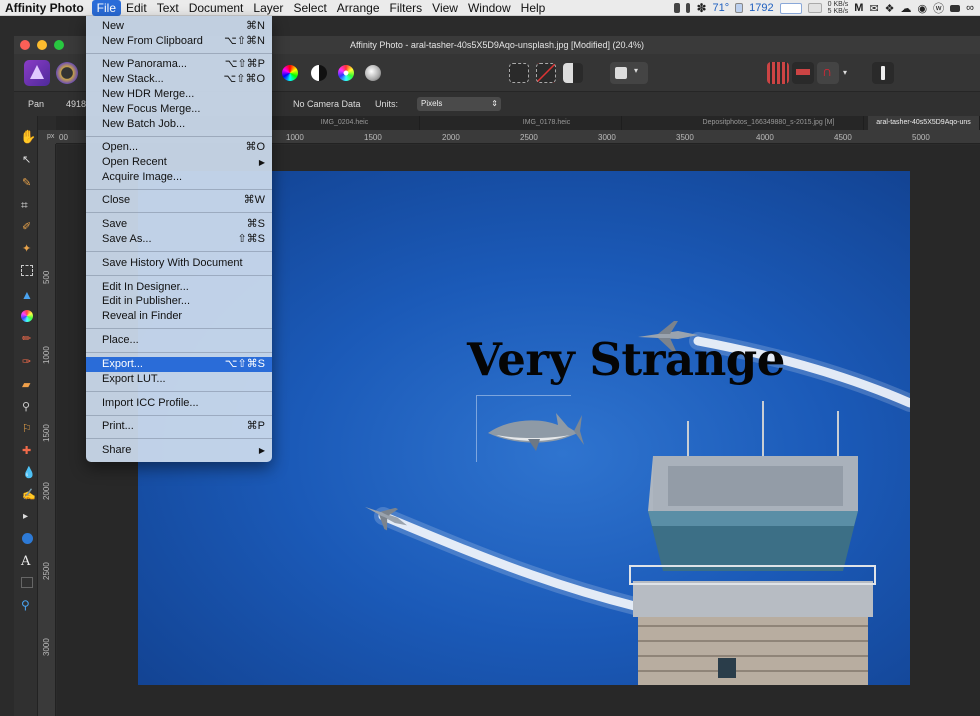 The image size is (980, 716). What do you see at coordinates (106, 8) in the screenshot?
I see `menu-file: File` at bounding box center [106, 8].